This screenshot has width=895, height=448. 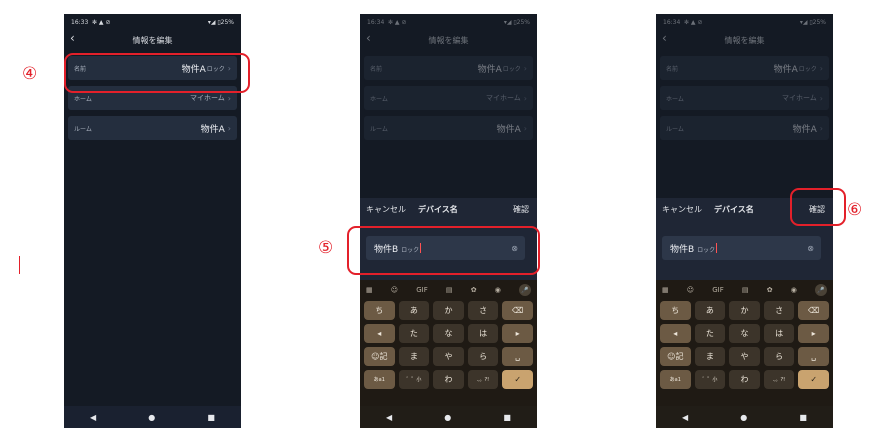 I want to click on home-label: ホーム, so click(x=379, y=99).